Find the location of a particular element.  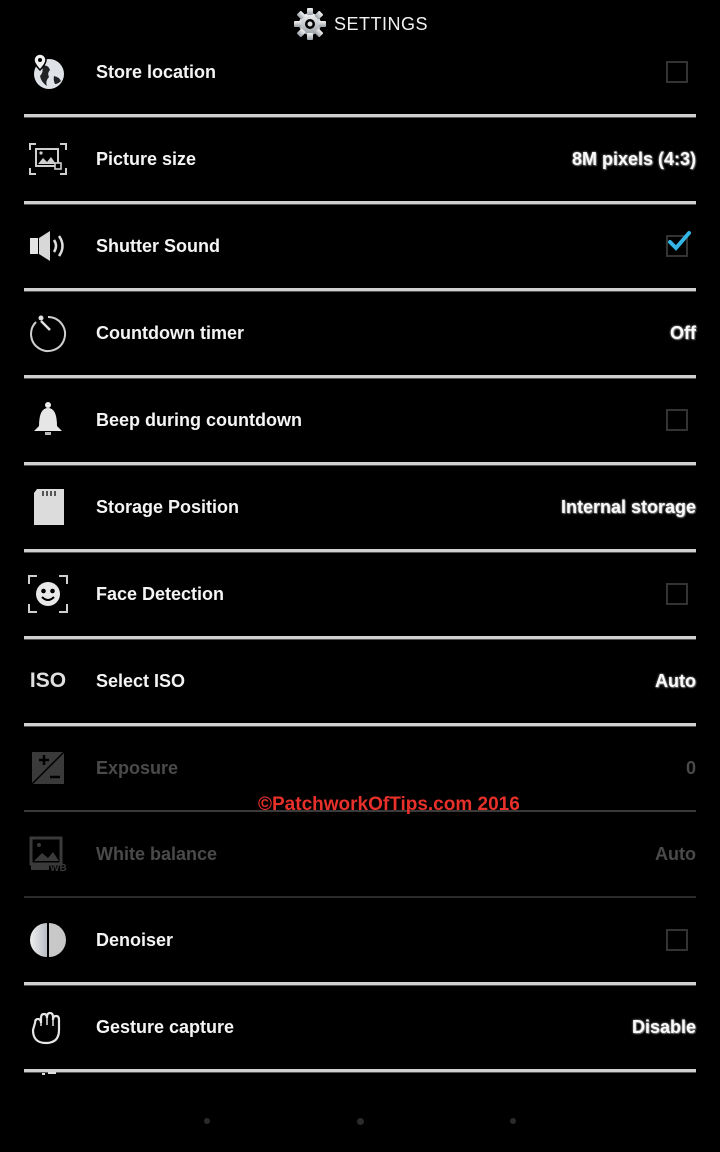

face-detection-icon is located at coordinates (48, 594).